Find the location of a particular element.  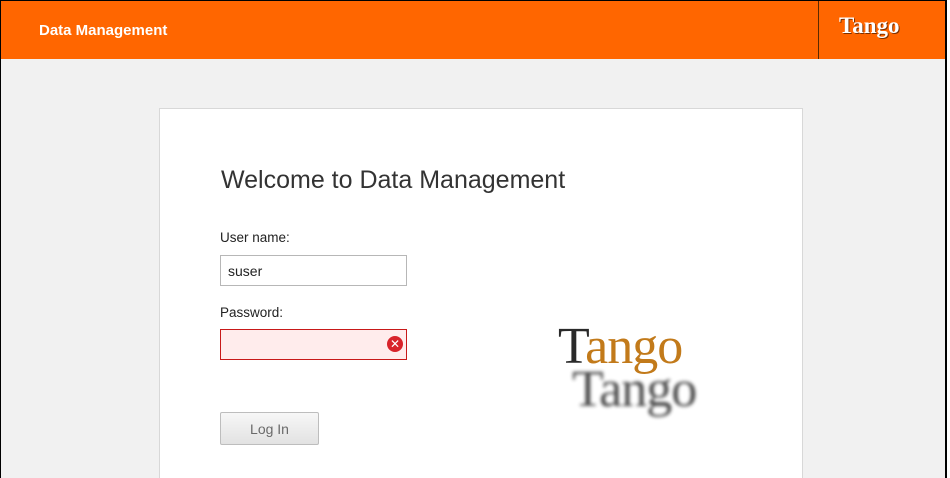

username-field is located at coordinates (313, 270).